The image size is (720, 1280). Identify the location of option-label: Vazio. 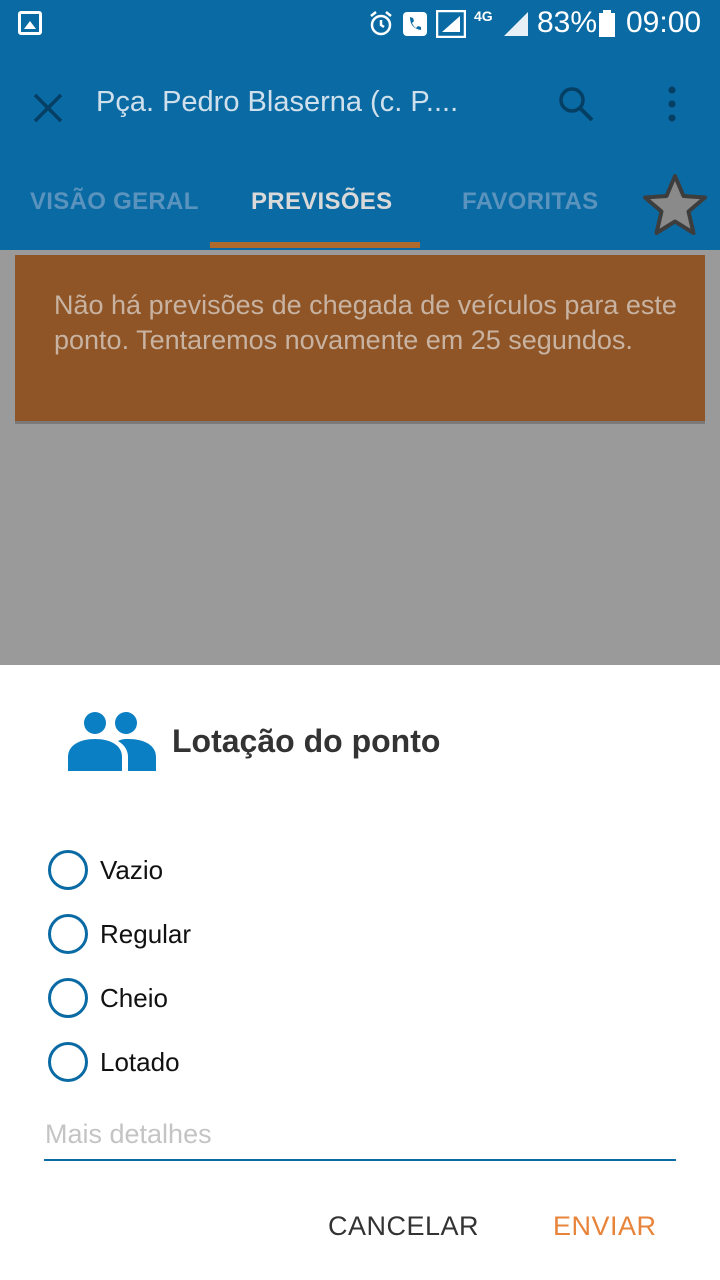
(132, 870).